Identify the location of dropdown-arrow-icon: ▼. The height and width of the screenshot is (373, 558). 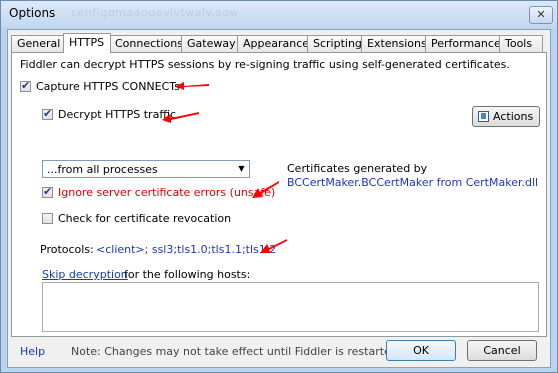
(241, 168).